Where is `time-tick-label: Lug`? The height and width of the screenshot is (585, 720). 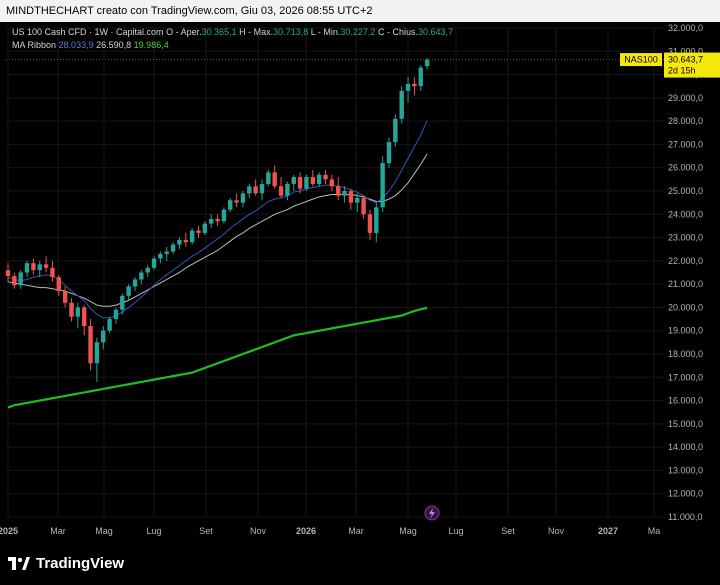
time-tick-label: Lug is located at coordinates (455, 531).